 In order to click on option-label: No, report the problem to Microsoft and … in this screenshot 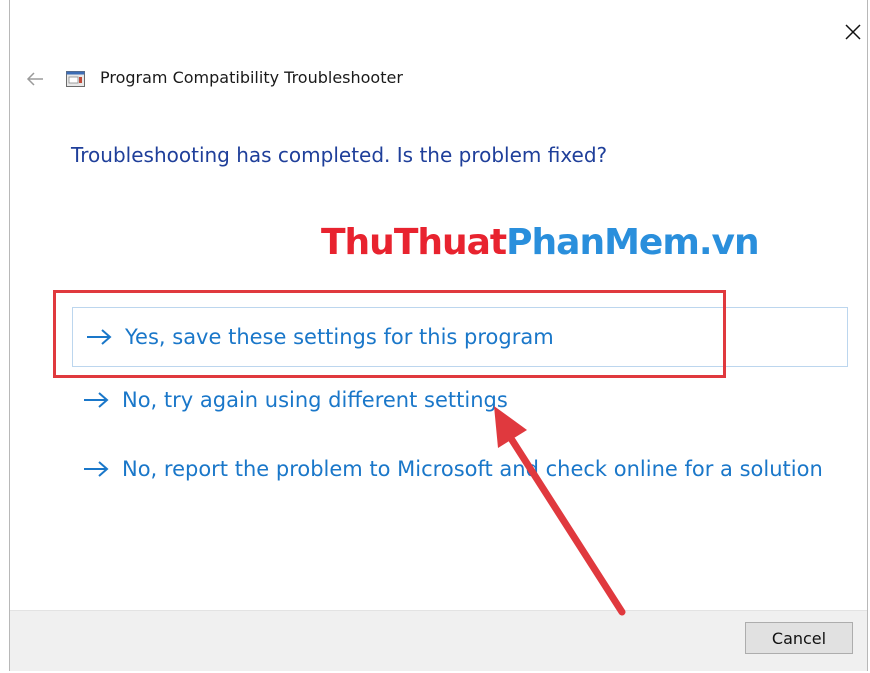, I will do `click(472, 469)`.